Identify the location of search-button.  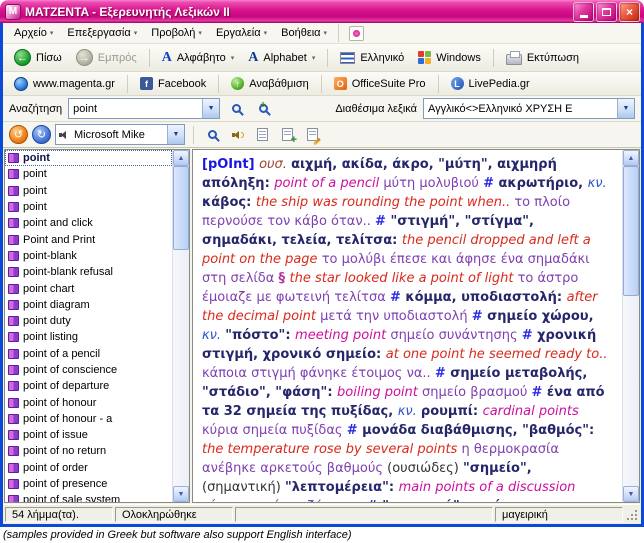
(236, 108).